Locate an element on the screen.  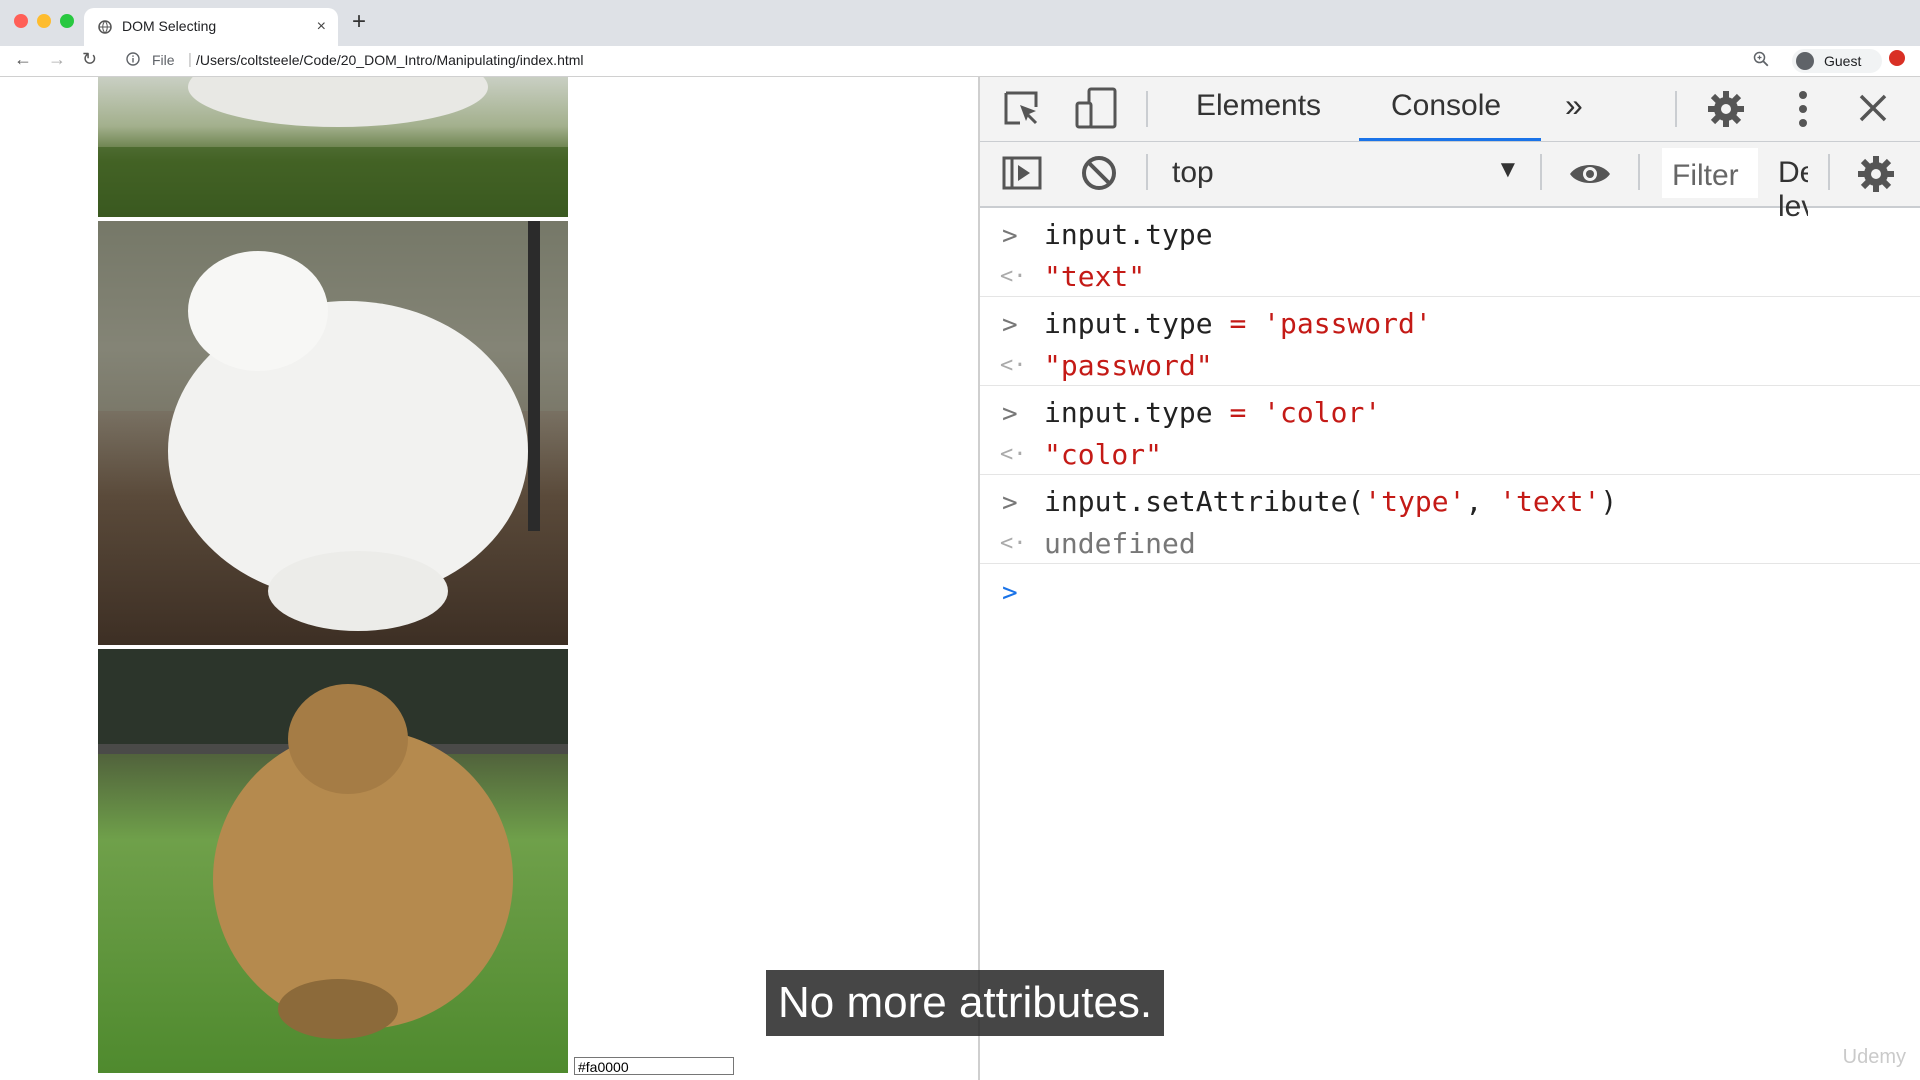
forward-button: → is located at coordinates (57, 59).